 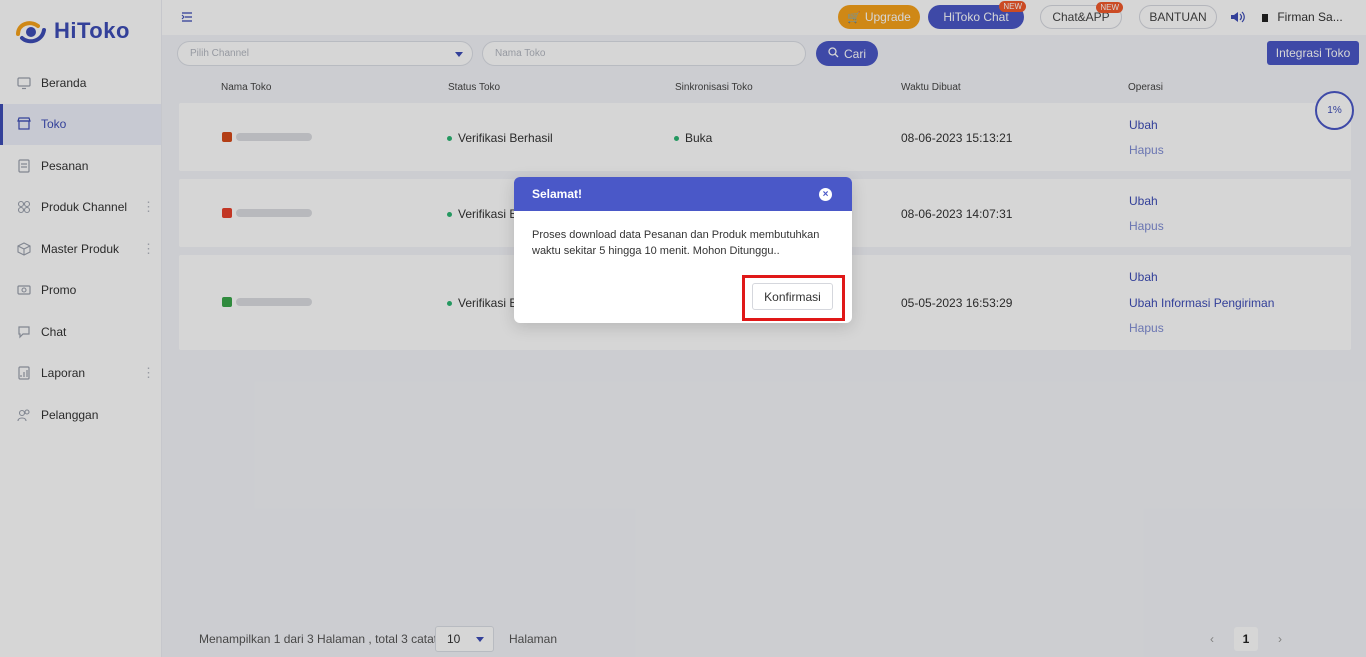 I want to click on dialog-title: Selamat!, so click(x=557, y=194).